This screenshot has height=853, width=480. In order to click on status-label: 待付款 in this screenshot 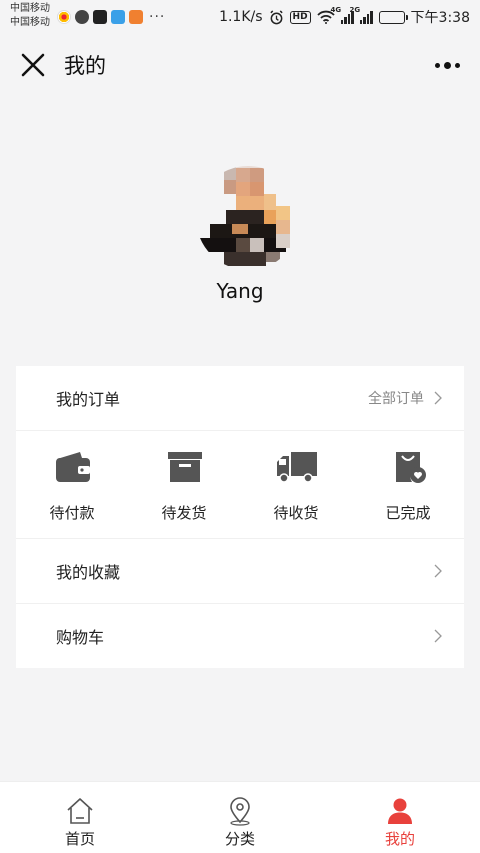, I will do `click(72, 513)`.